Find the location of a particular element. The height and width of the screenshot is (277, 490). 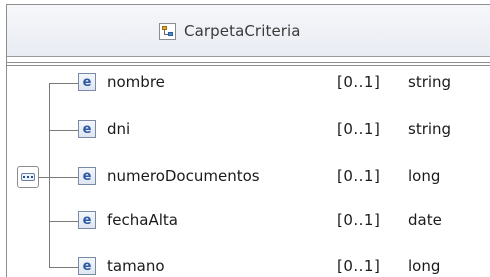

element-name: numeroDocumentos is located at coordinates (183, 176).